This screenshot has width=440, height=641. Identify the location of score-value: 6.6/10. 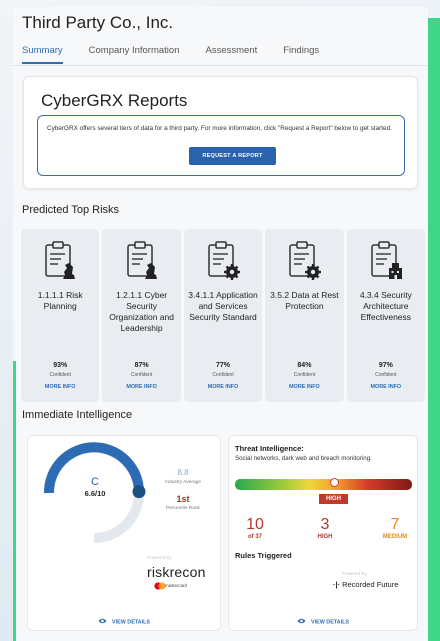
(95, 493).